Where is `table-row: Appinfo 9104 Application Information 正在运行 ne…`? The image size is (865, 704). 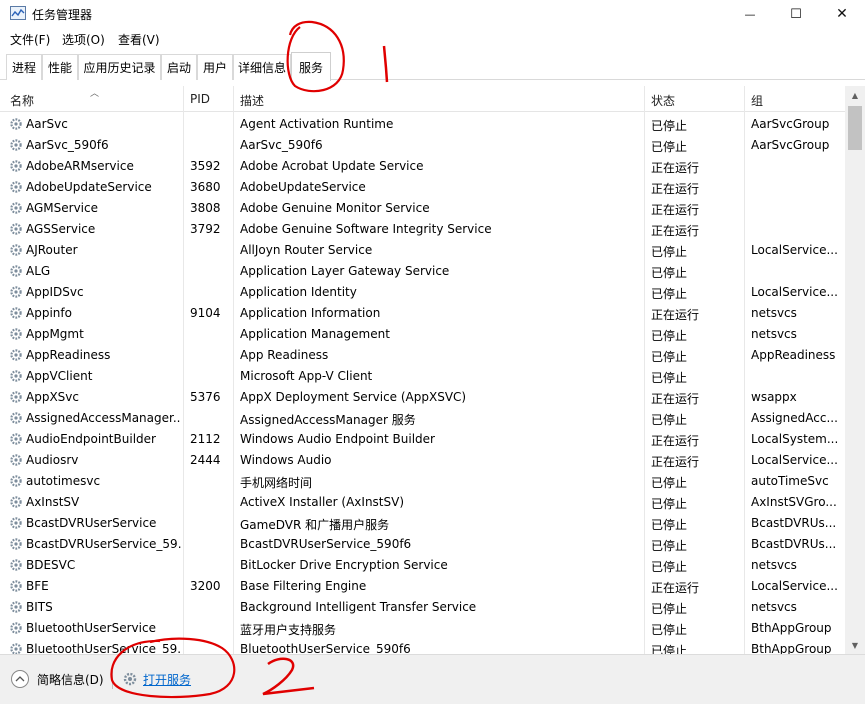
table-row: Appinfo 9104 Application Information 正在运行 ne… is located at coordinates (422, 313).